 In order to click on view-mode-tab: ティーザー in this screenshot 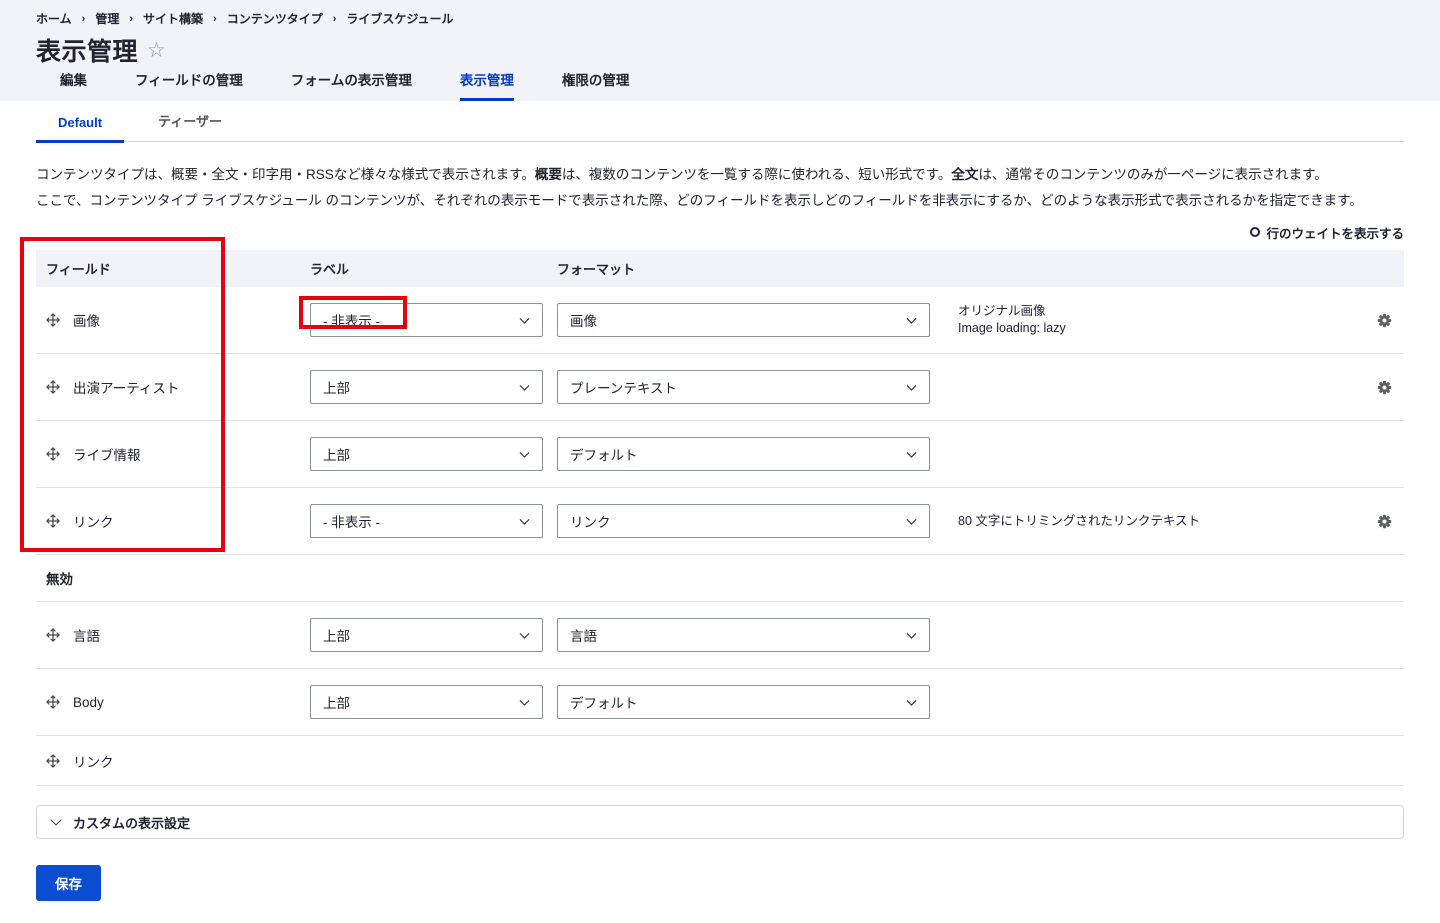, I will do `click(190, 127)`.